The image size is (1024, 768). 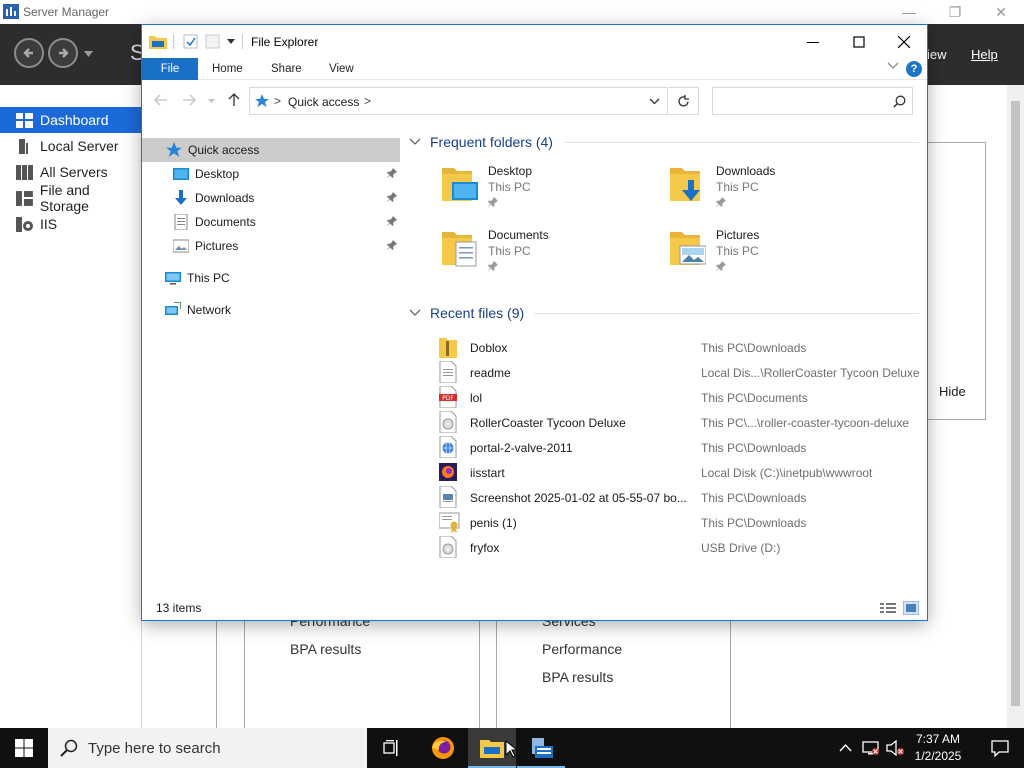 I want to click on sm-sidebar-item-local-server: Local Server, so click(x=71, y=146).